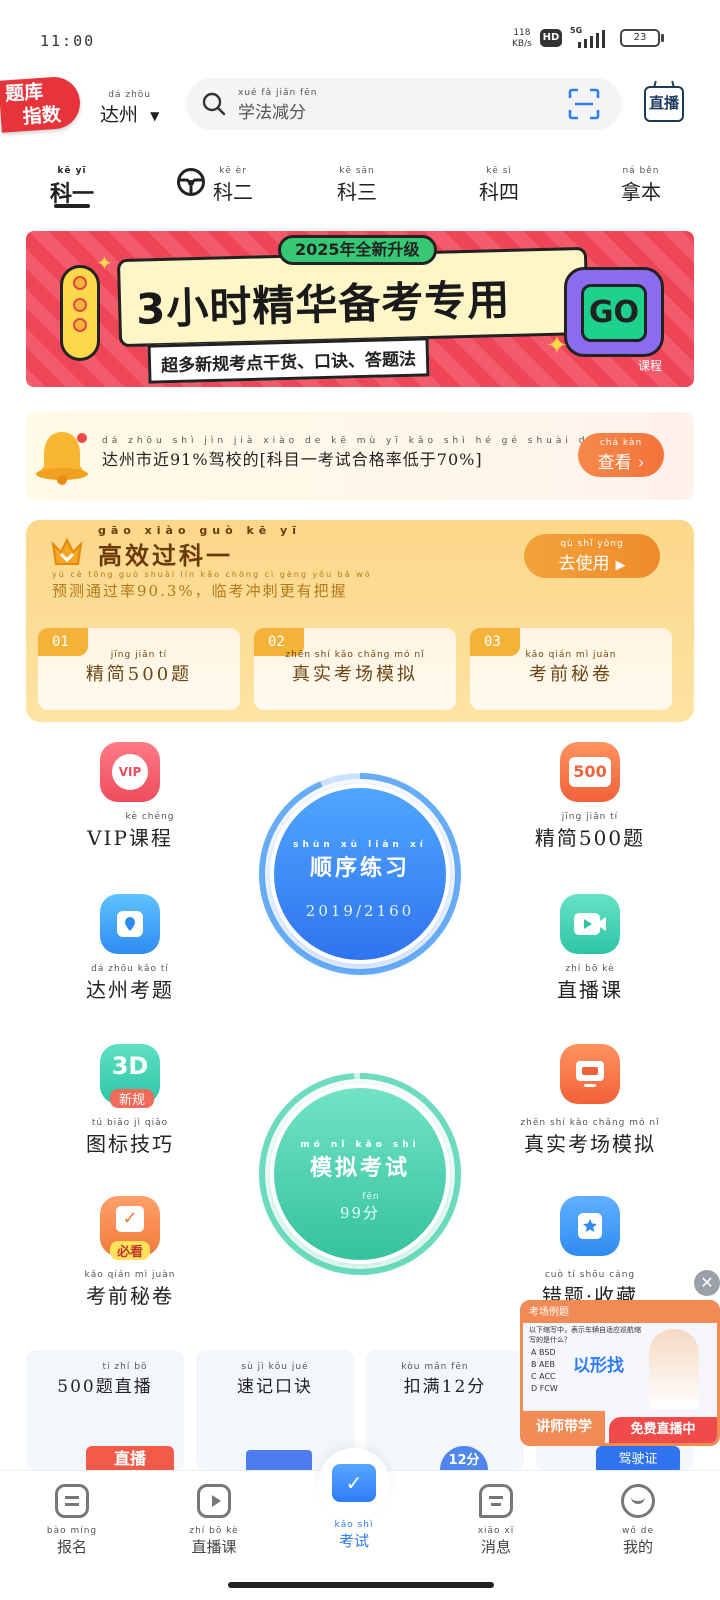  Describe the element at coordinates (590, 1123) in the screenshot. I see `grid-pinyin: zhēn shí kǎo chǎng mó nǐ` at that location.